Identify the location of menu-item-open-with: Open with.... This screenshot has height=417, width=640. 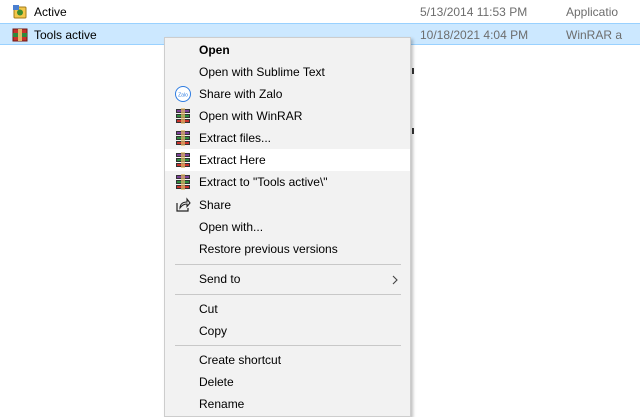
(287, 227).